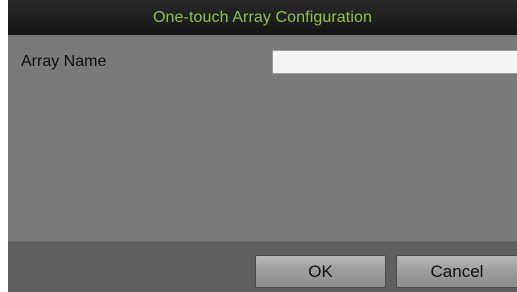 This screenshot has height=292, width=517. What do you see at coordinates (64, 61) in the screenshot?
I see `array-name-label: Array Name` at bounding box center [64, 61].